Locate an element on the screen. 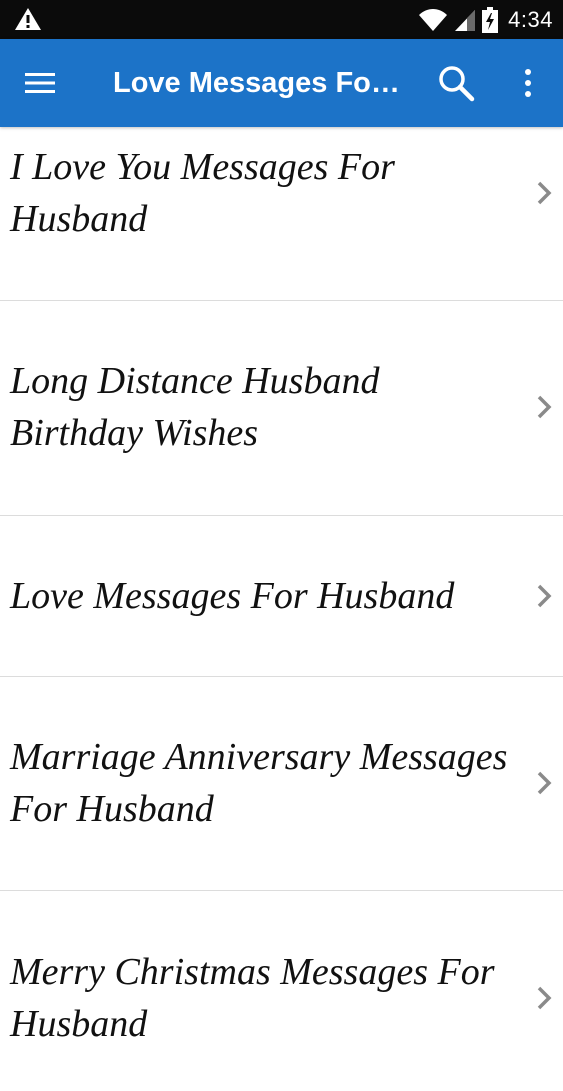 The width and height of the screenshot is (563, 1091). status-bar: 4:34 is located at coordinates (281, 19).